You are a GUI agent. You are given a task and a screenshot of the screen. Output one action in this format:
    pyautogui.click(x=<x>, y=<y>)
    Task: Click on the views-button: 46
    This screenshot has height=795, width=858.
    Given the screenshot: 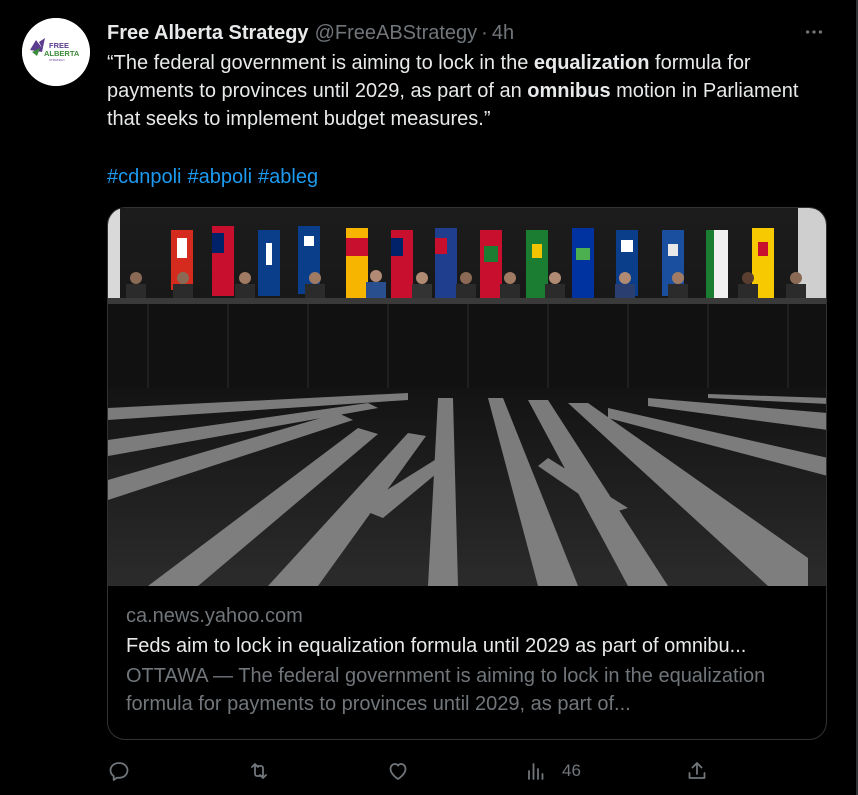 What is the action you would take?
    pyautogui.click(x=552, y=771)
    